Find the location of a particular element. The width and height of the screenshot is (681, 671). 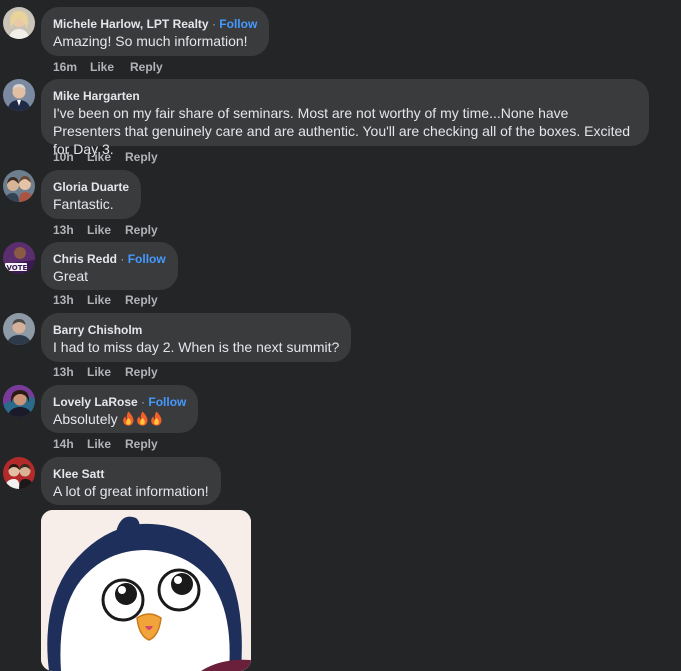

author-name: Gloria Duarte is located at coordinates (91, 187).